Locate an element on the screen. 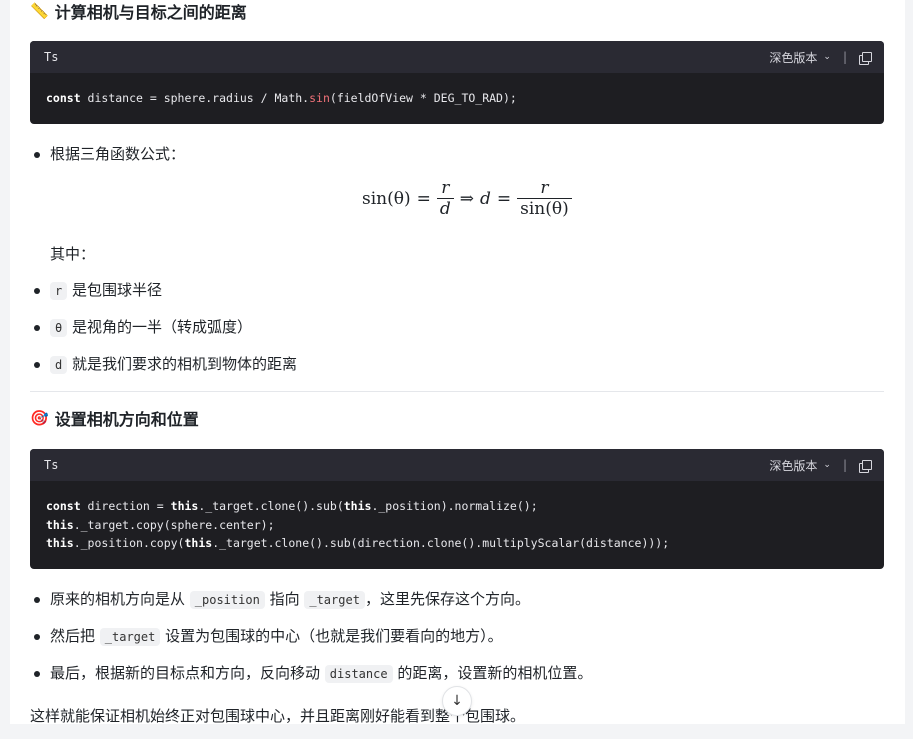  code-function: sin is located at coordinates (319, 98).